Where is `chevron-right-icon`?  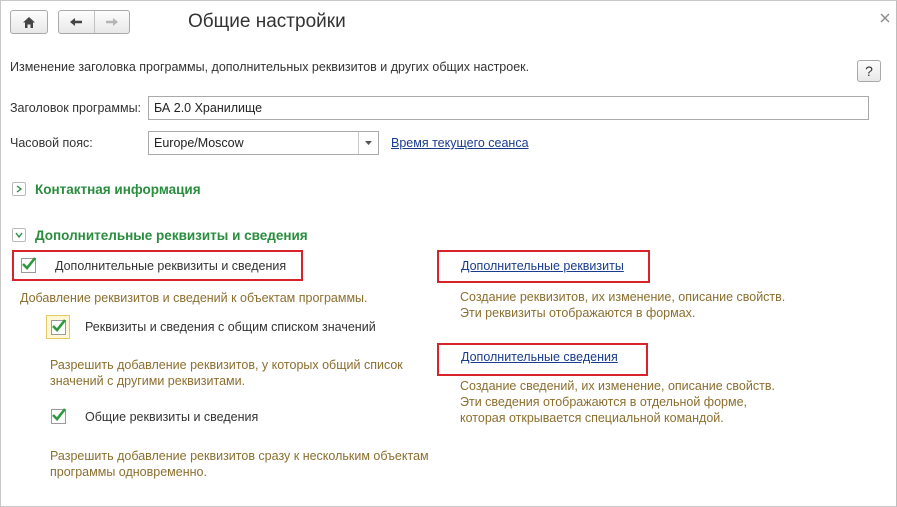 chevron-right-icon is located at coordinates (19, 189).